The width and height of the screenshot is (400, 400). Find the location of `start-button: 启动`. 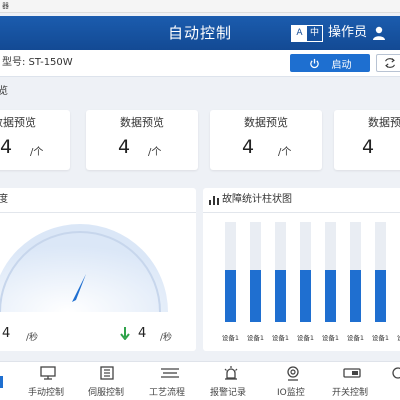

start-button: 启动 is located at coordinates (330, 63).